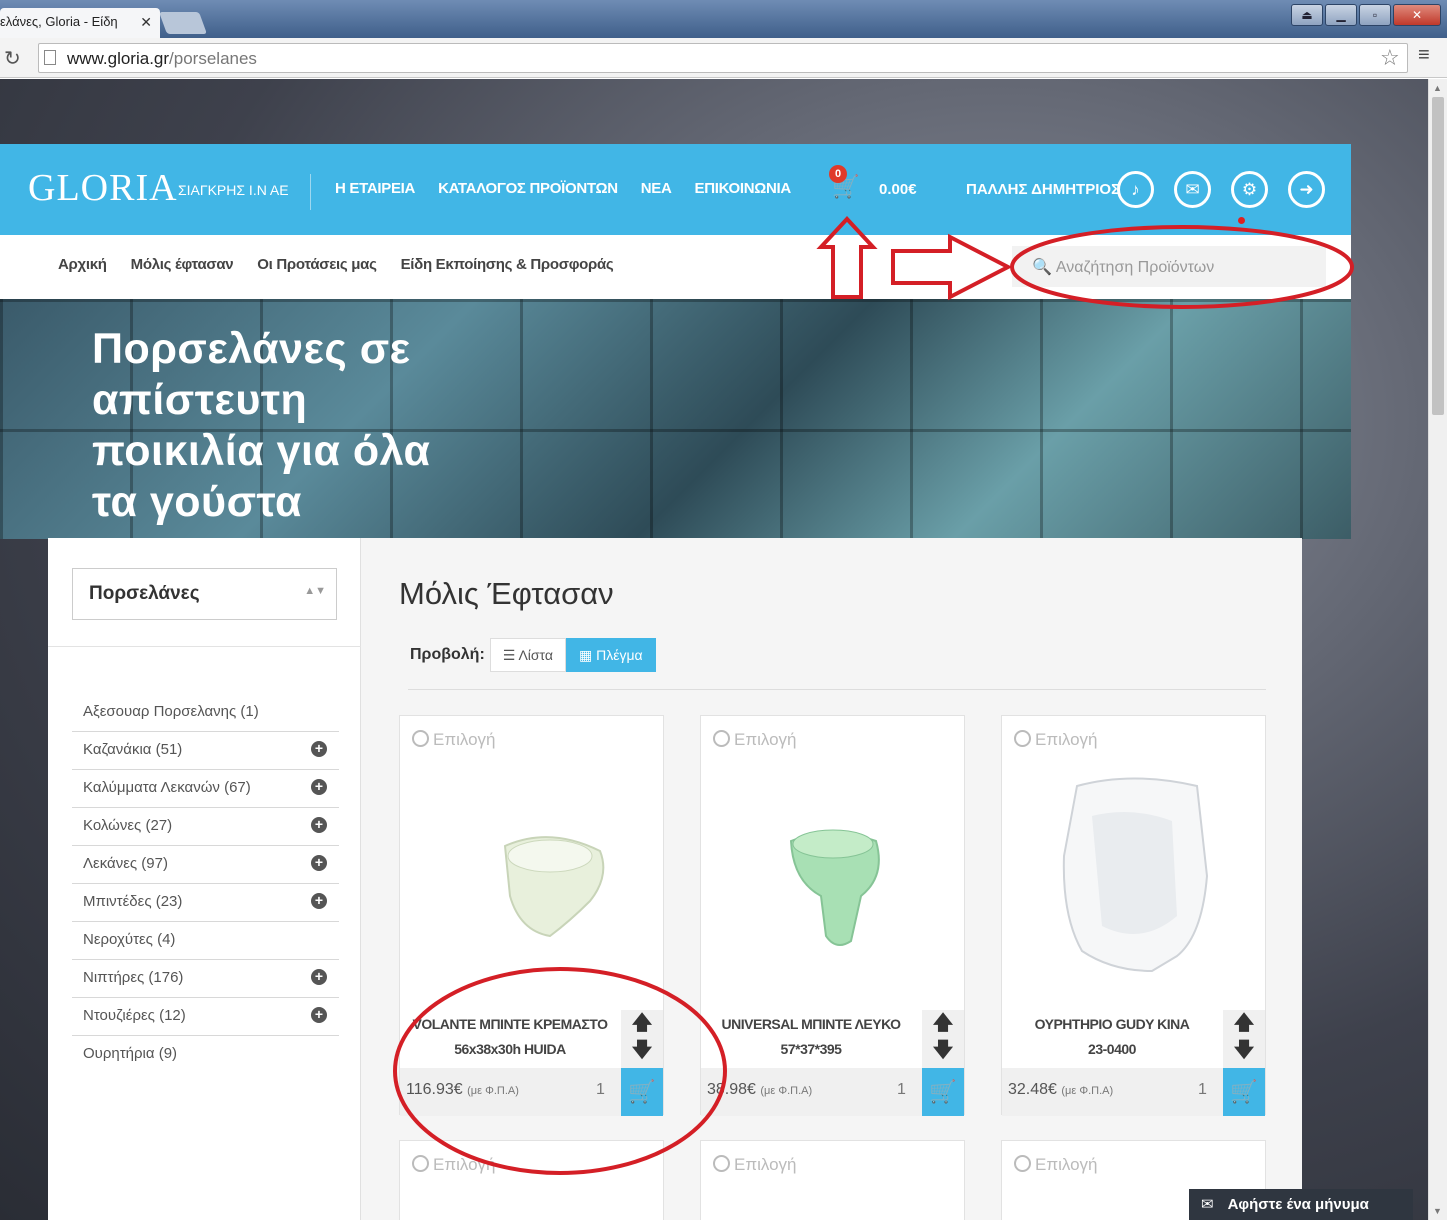 Image resolution: width=1447 pixels, height=1220 pixels. I want to click on address-bar: ↻ www.gloria.gr/porselanes ☆ ≡, so click(723, 58).